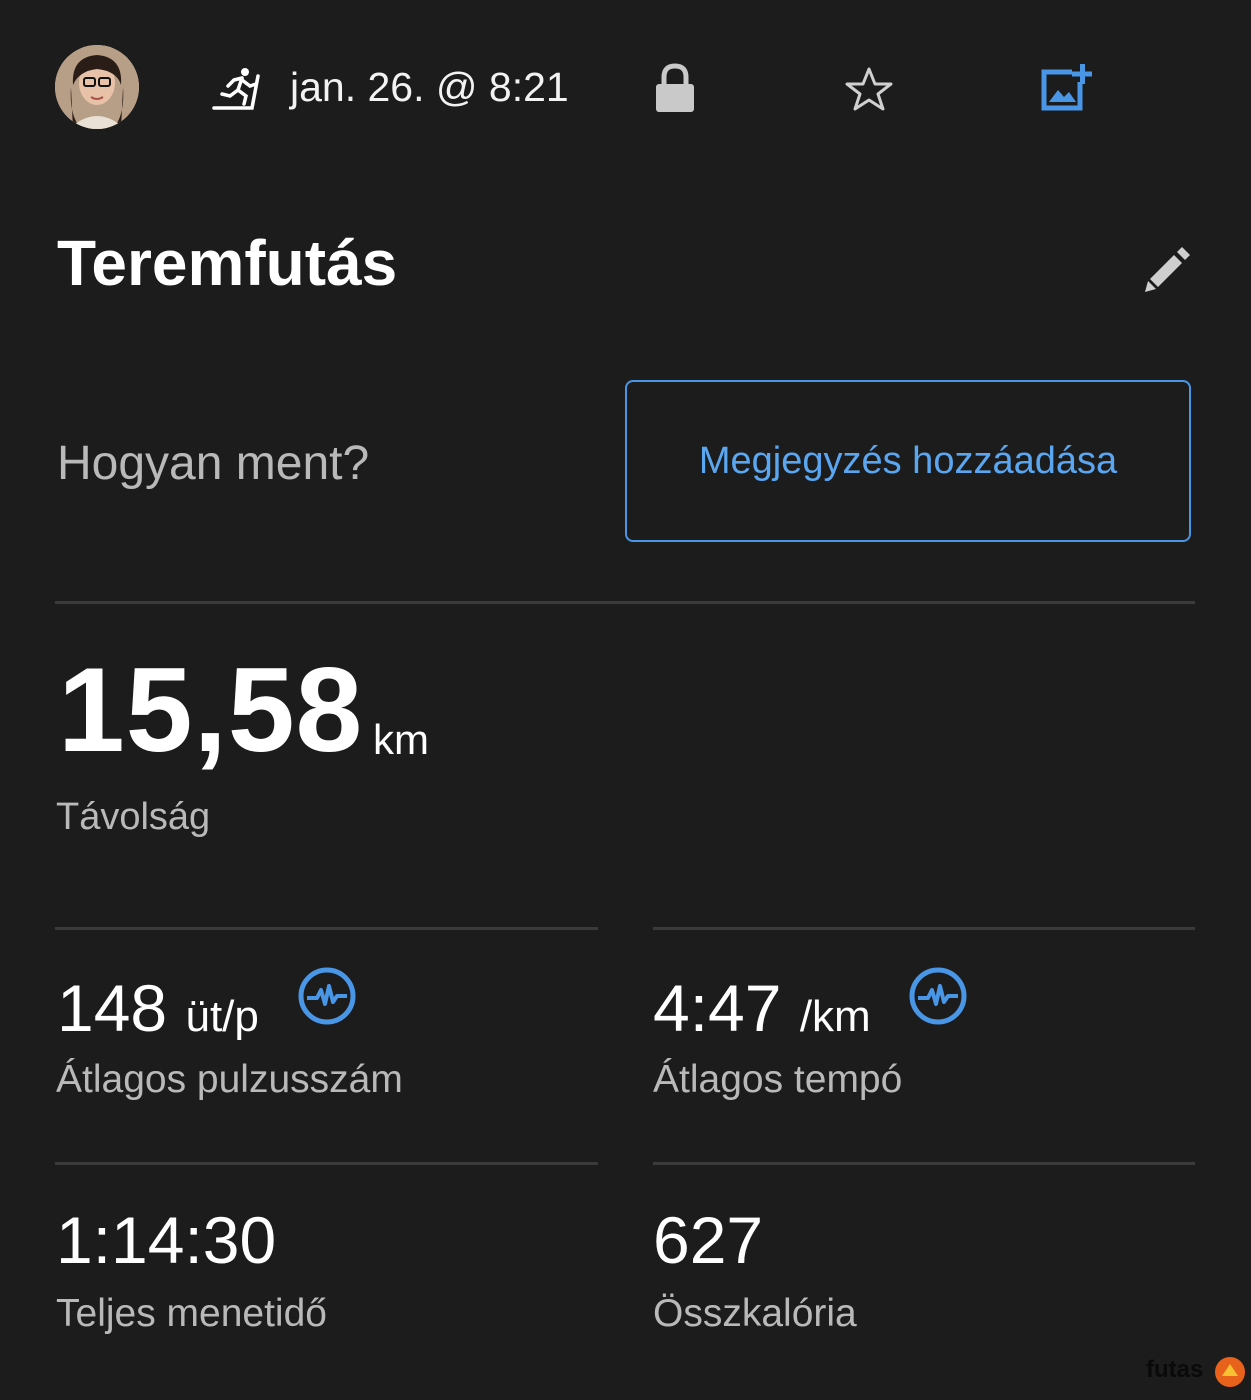 The width and height of the screenshot is (1251, 1400). I want to click on avg-heart-rate-value: 148 üt/p, so click(158, 1008).